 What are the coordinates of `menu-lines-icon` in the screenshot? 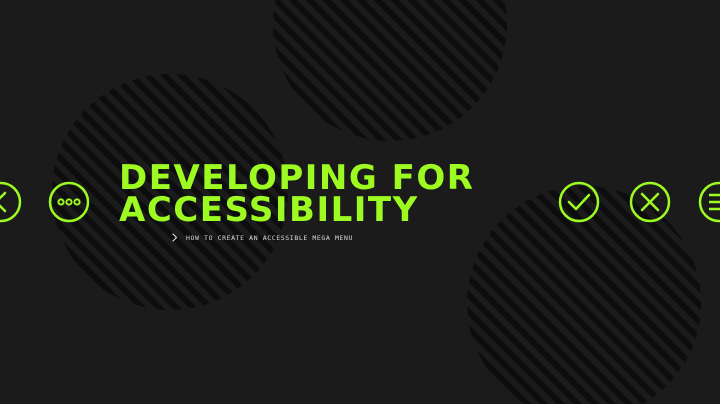 It's located at (709, 202).